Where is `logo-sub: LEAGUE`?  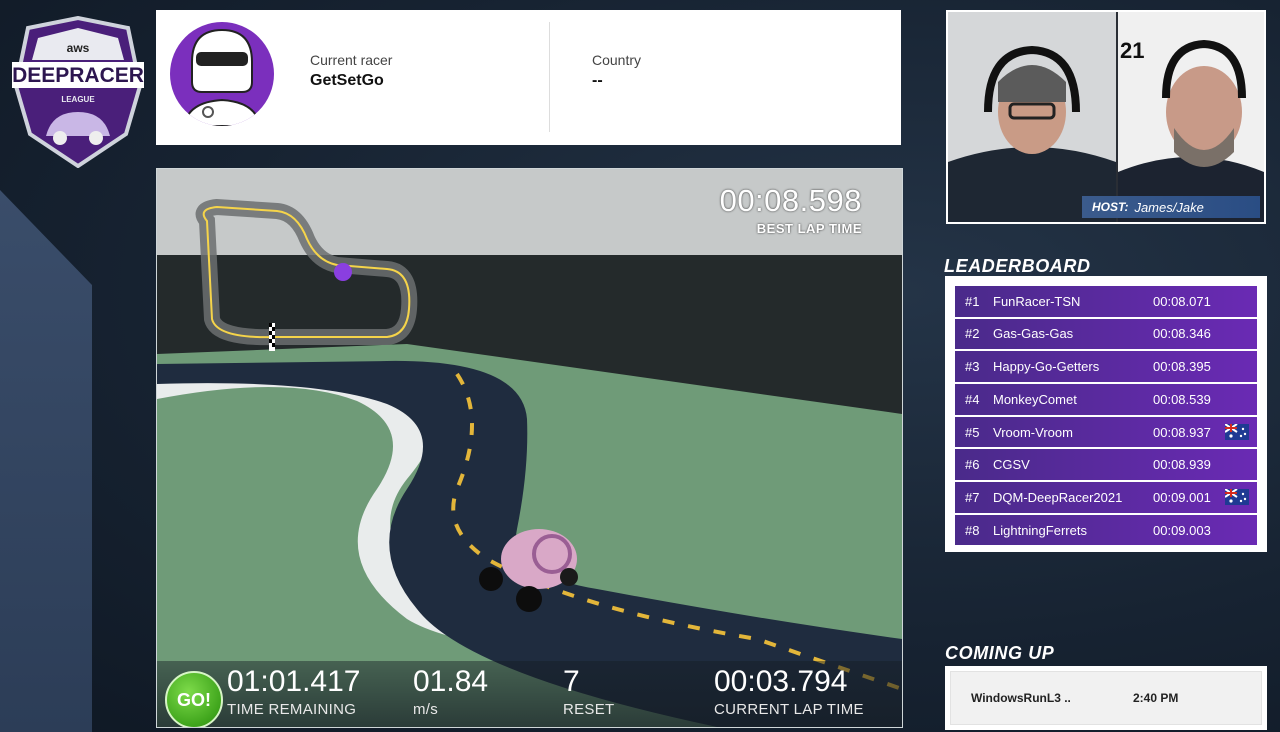 logo-sub: LEAGUE is located at coordinates (78, 99).